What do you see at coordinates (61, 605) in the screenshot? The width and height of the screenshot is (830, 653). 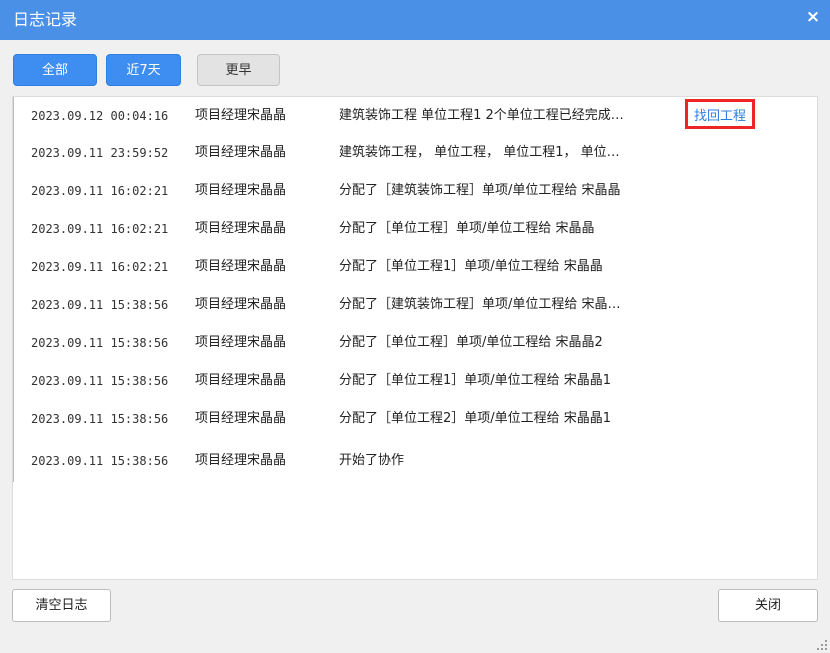 I see `clear-log-button: 清空日志` at bounding box center [61, 605].